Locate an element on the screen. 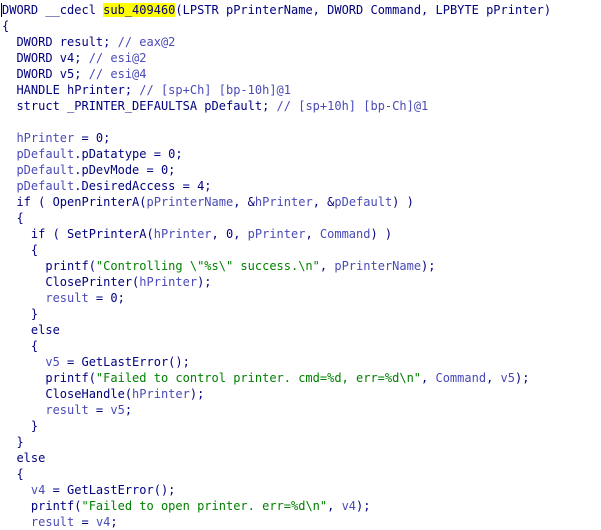 The height and width of the screenshot is (530, 601). string-literal: "Failed to open printer. err=%d\n" is located at coordinates (204, 506).